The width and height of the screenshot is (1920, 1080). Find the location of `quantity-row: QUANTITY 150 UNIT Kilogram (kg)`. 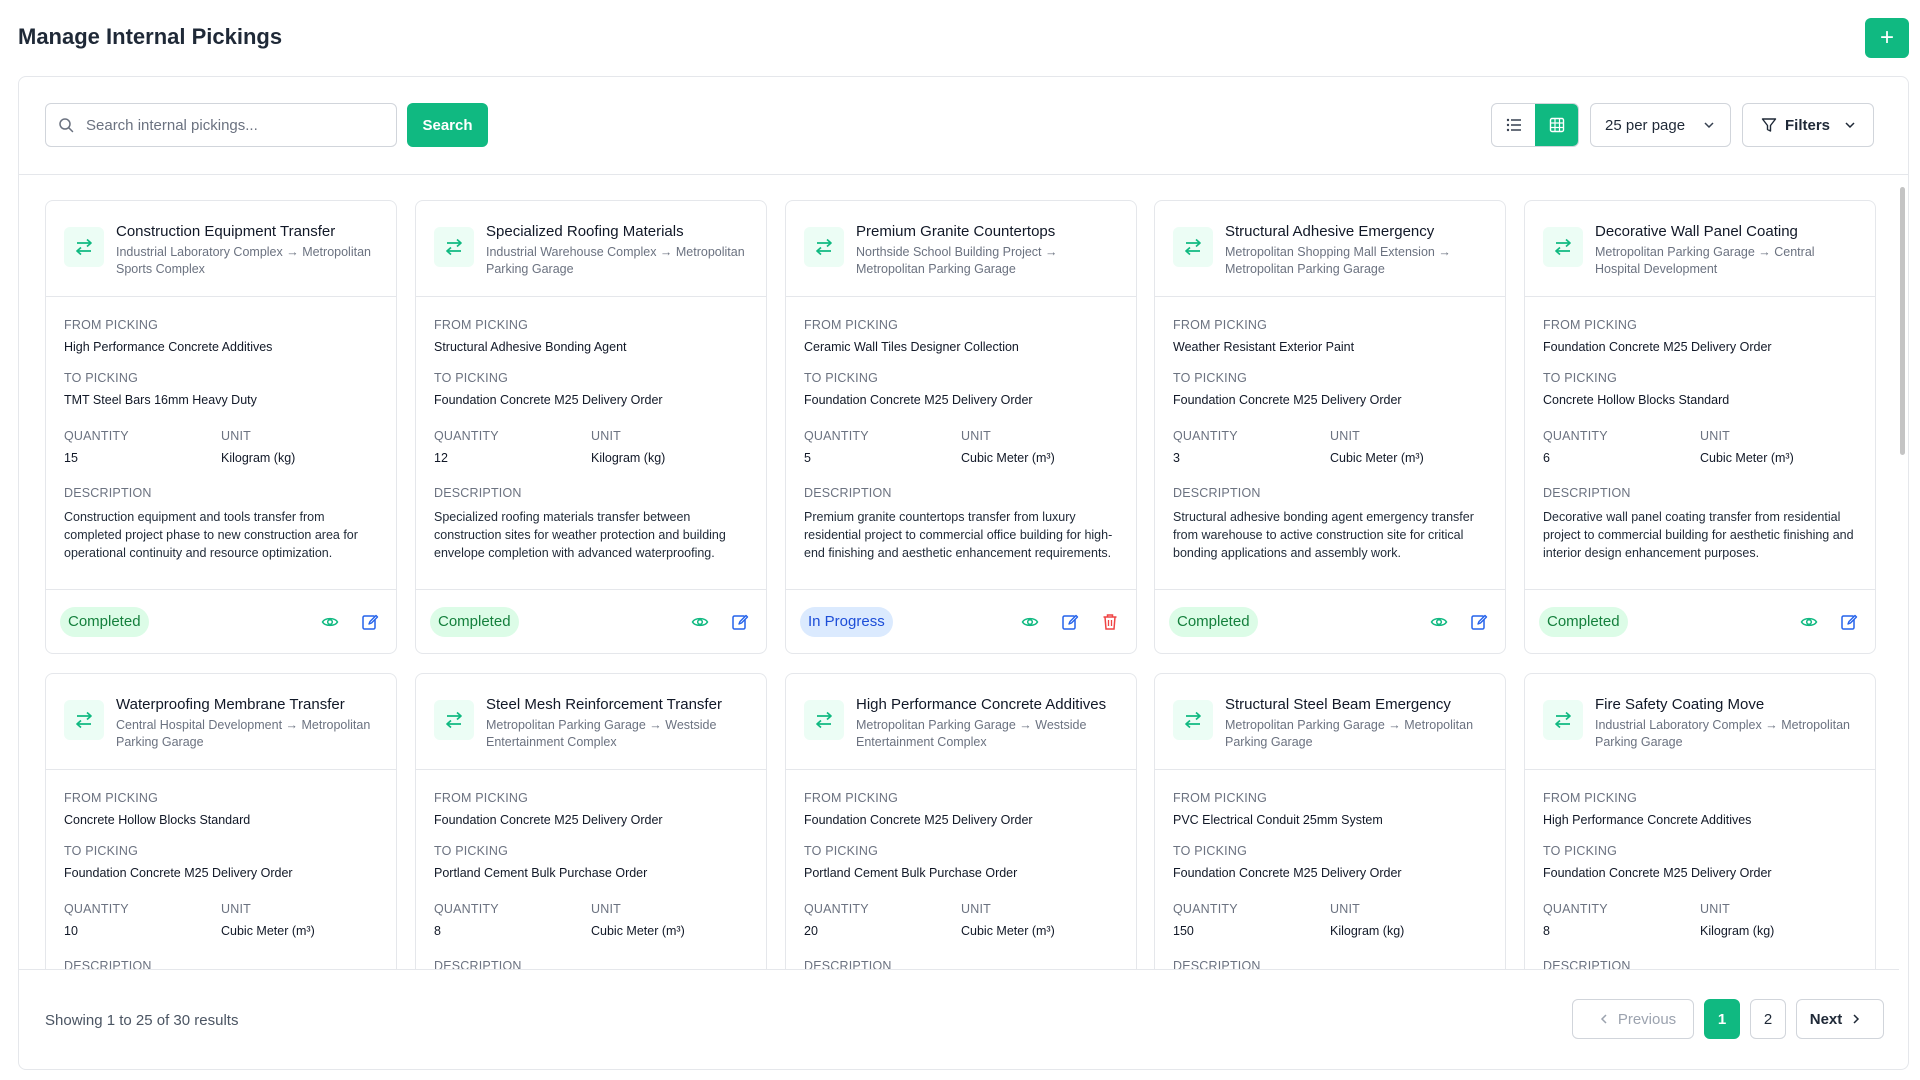

quantity-row: QUANTITY 150 UNIT Kilogram (kg) is located at coordinates (1330, 927).